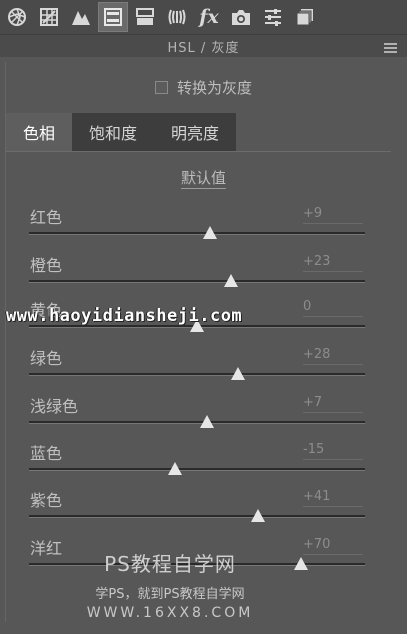  What do you see at coordinates (333, 498) in the screenshot?
I see `slider-value-input: +41` at bounding box center [333, 498].